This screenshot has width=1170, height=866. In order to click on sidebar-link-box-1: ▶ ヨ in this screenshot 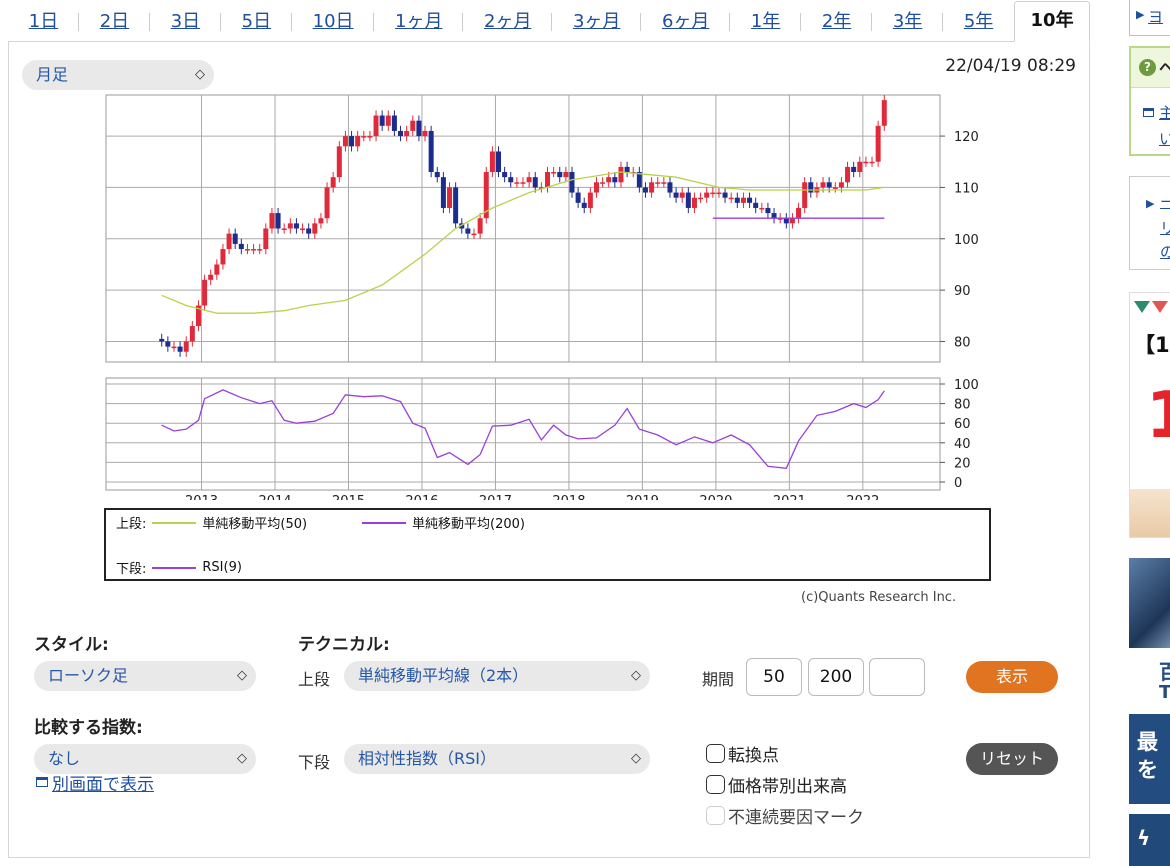, I will do `click(1149, 18)`.